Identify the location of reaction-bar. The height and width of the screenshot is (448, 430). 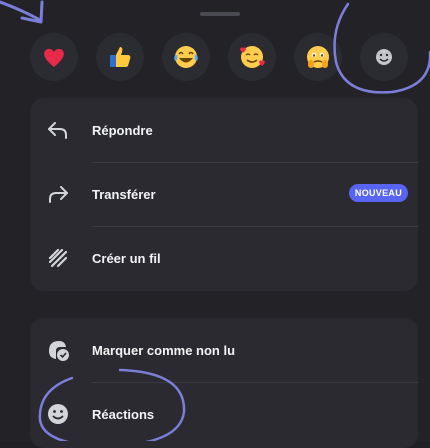
(227, 57).